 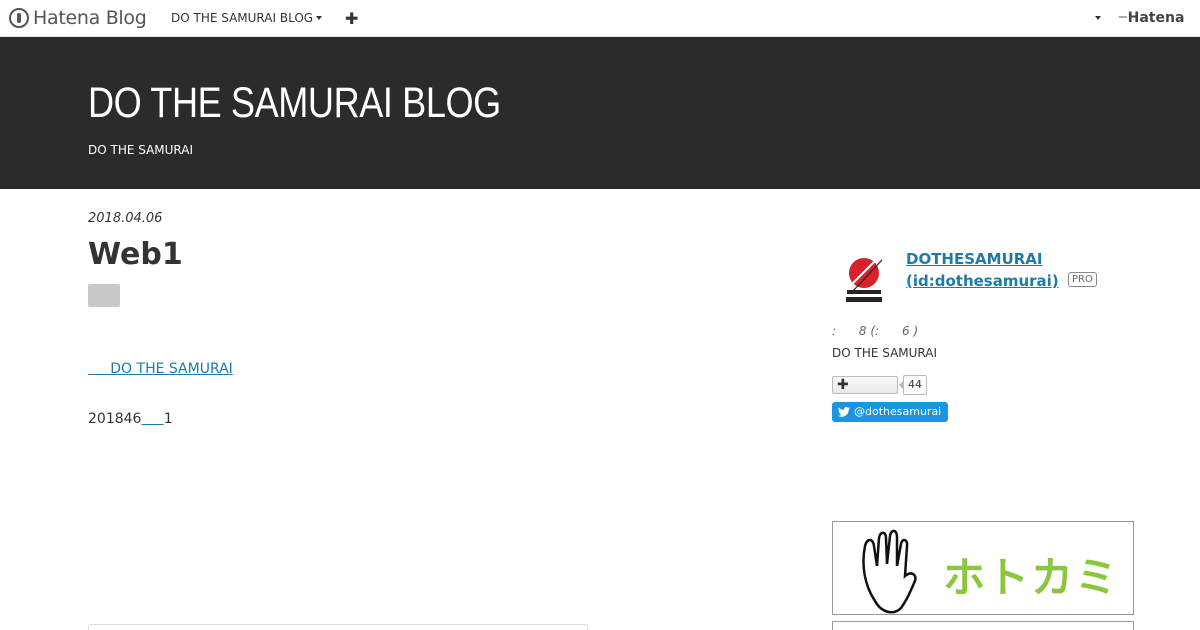 What do you see at coordinates (982, 281) in the screenshot?
I see `profile-id: (id:dothesamurai)` at bounding box center [982, 281].